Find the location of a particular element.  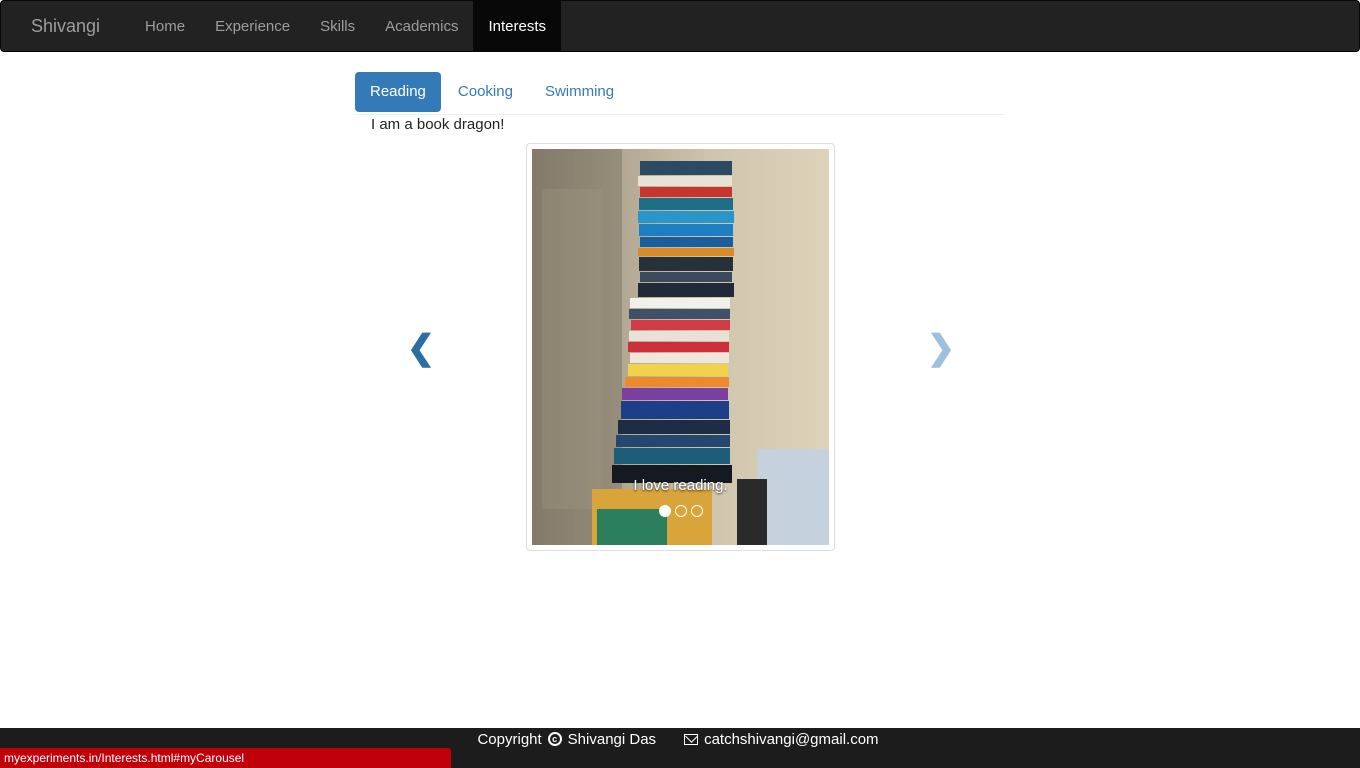

envelope-icon is located at coordinates (691, 739).